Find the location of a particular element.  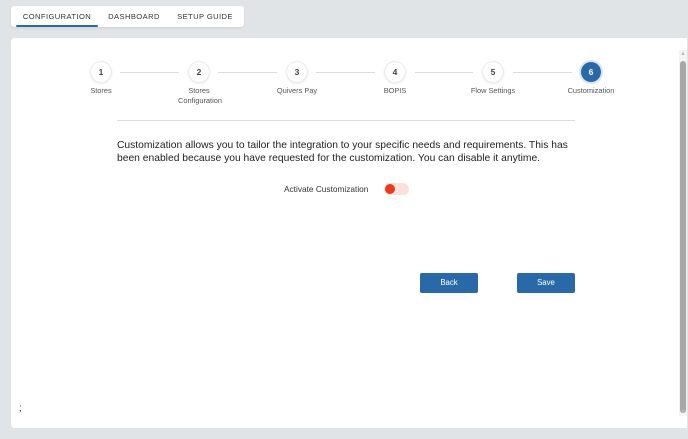

step-5-label: Flow Settings is located at coordinates (493, 90).